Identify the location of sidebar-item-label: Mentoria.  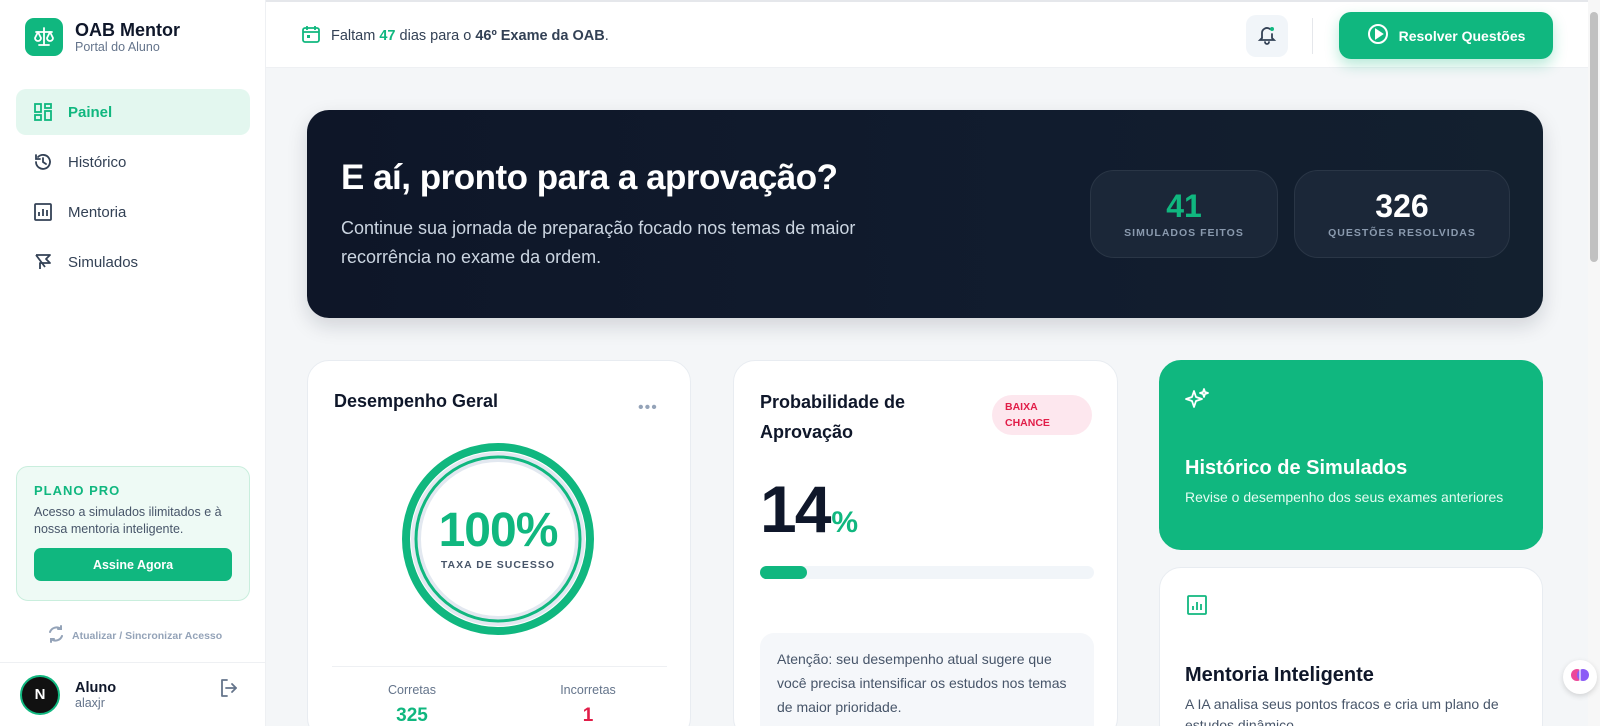
(97, 212).